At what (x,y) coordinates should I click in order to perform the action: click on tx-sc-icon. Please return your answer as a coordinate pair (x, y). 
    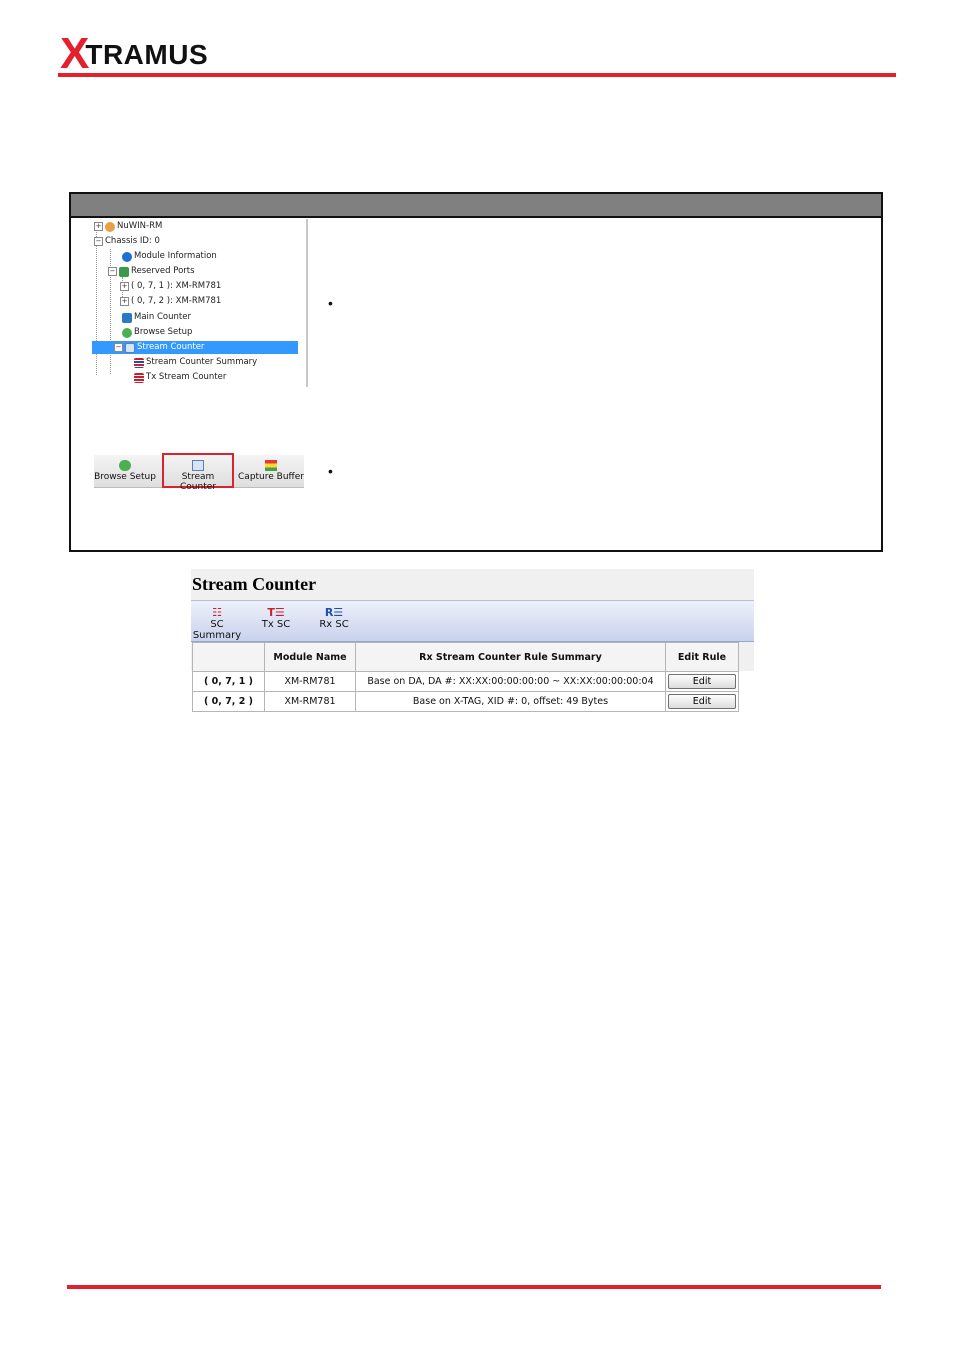
    Looking at the image, I should click on (139, 377).